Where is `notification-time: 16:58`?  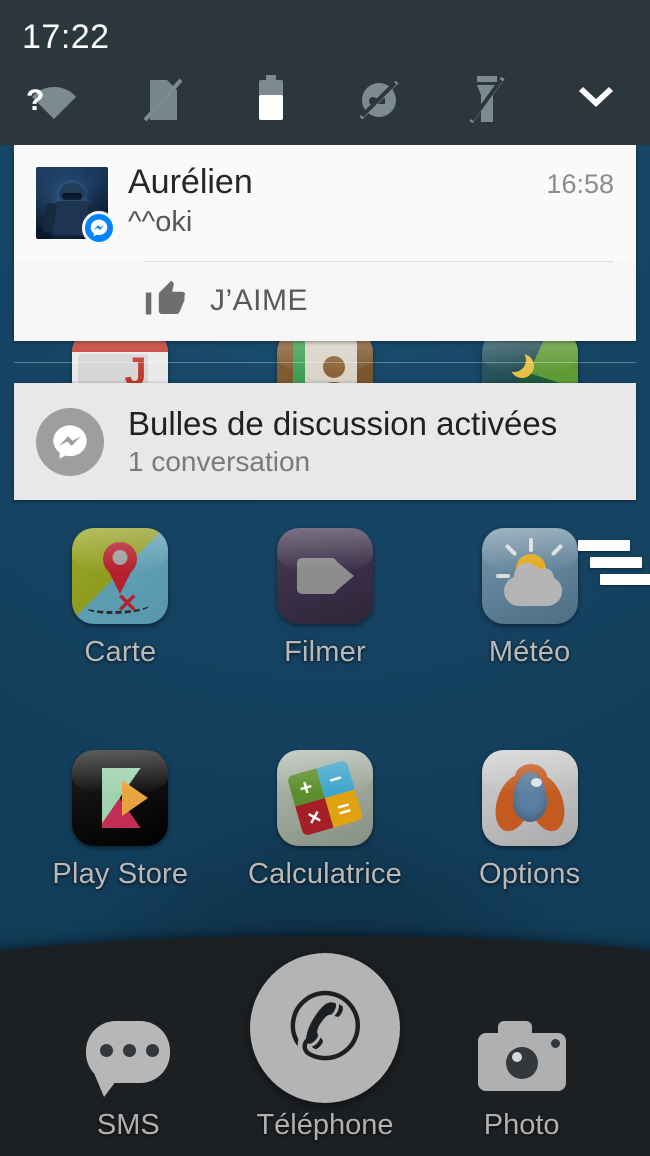
notification-time: 16:58 is located at coordinates (580, 184).